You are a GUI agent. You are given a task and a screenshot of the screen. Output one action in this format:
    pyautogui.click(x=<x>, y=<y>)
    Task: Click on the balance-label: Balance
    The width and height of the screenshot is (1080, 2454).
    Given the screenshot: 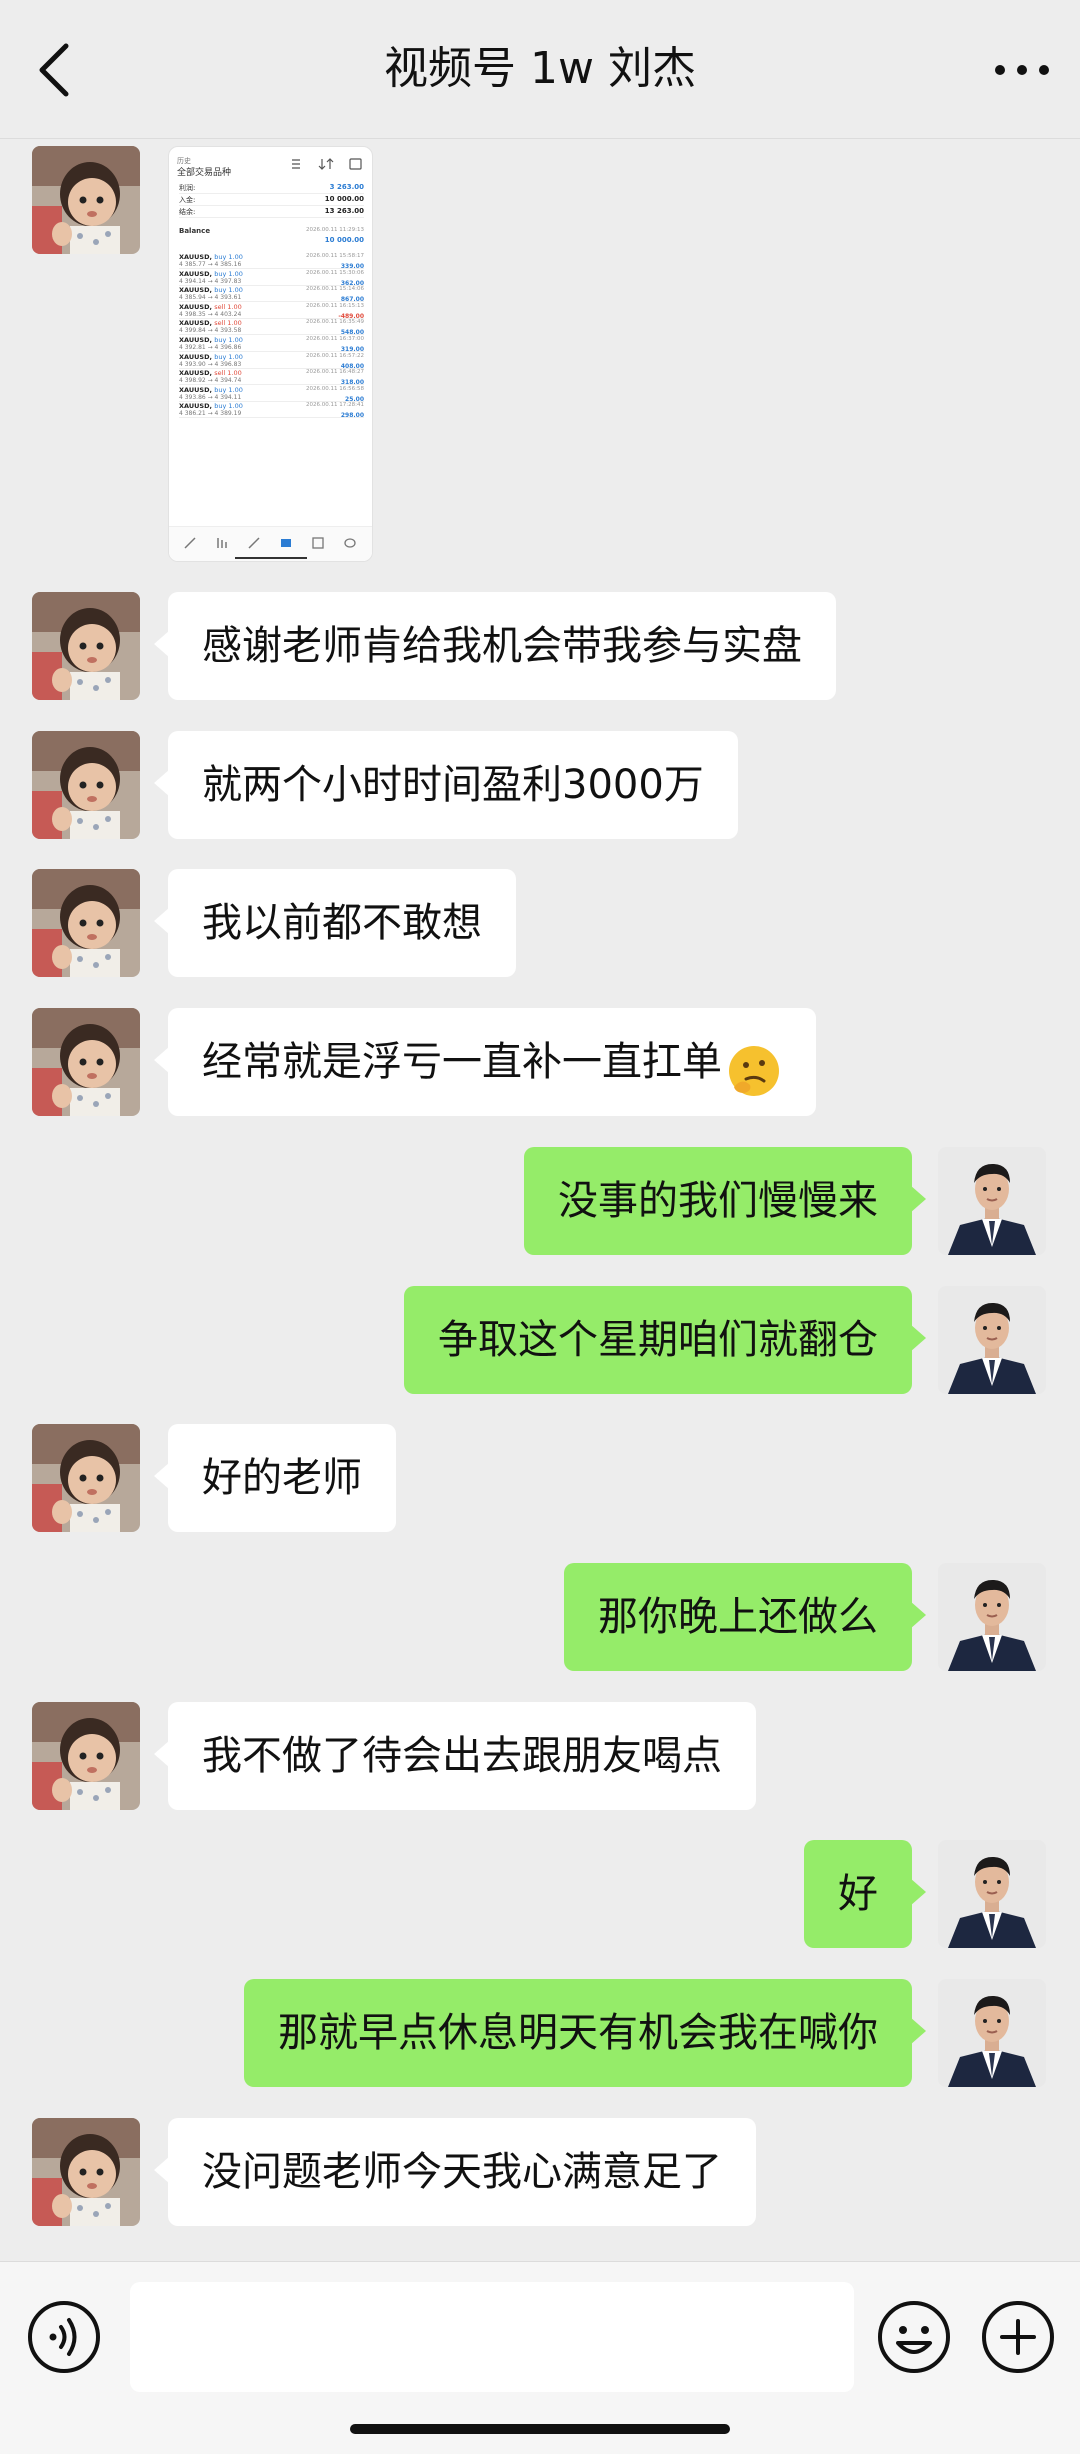 What is the action you would take?
    pyautogui.click(x=195, y=231)
    